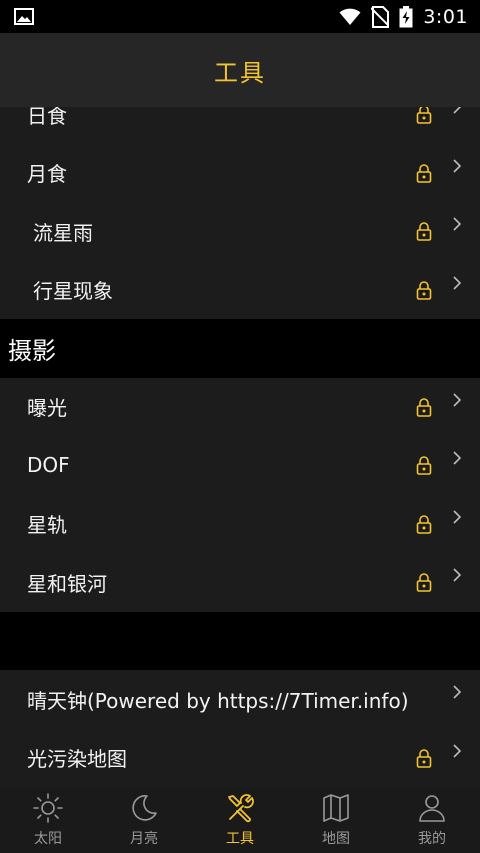 The image size is (480, 853). I want to click on image-icon, so click(24, 16).